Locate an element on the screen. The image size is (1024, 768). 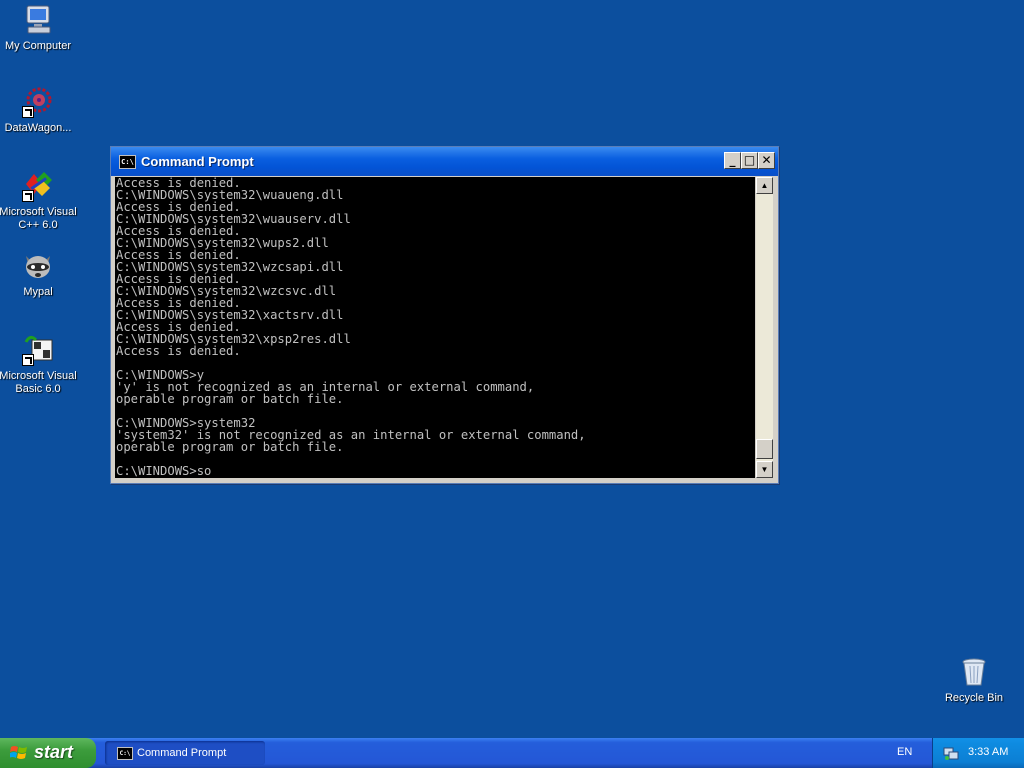
desktop-icon-visual-cpp: Microsoft Visual C++ 6.0 is located at coordinates (39, 201).